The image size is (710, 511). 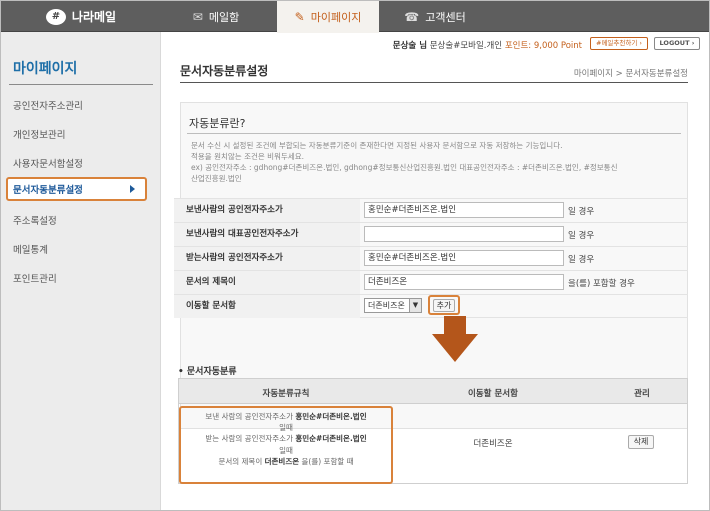 What do you see at coordinates (464, 234) in the screenshot?
I see `sender-rep-address-input` at bounding box center [464, 234].